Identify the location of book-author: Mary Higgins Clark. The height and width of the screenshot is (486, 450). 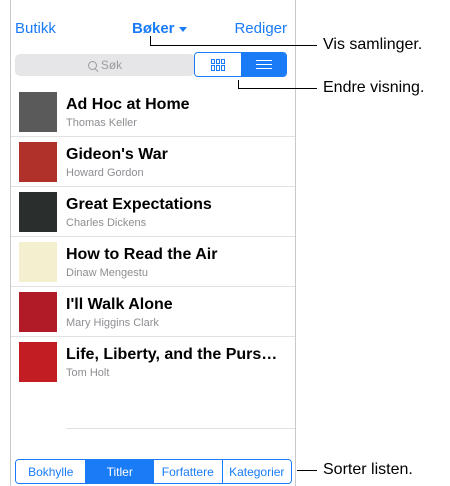
(112, 323).